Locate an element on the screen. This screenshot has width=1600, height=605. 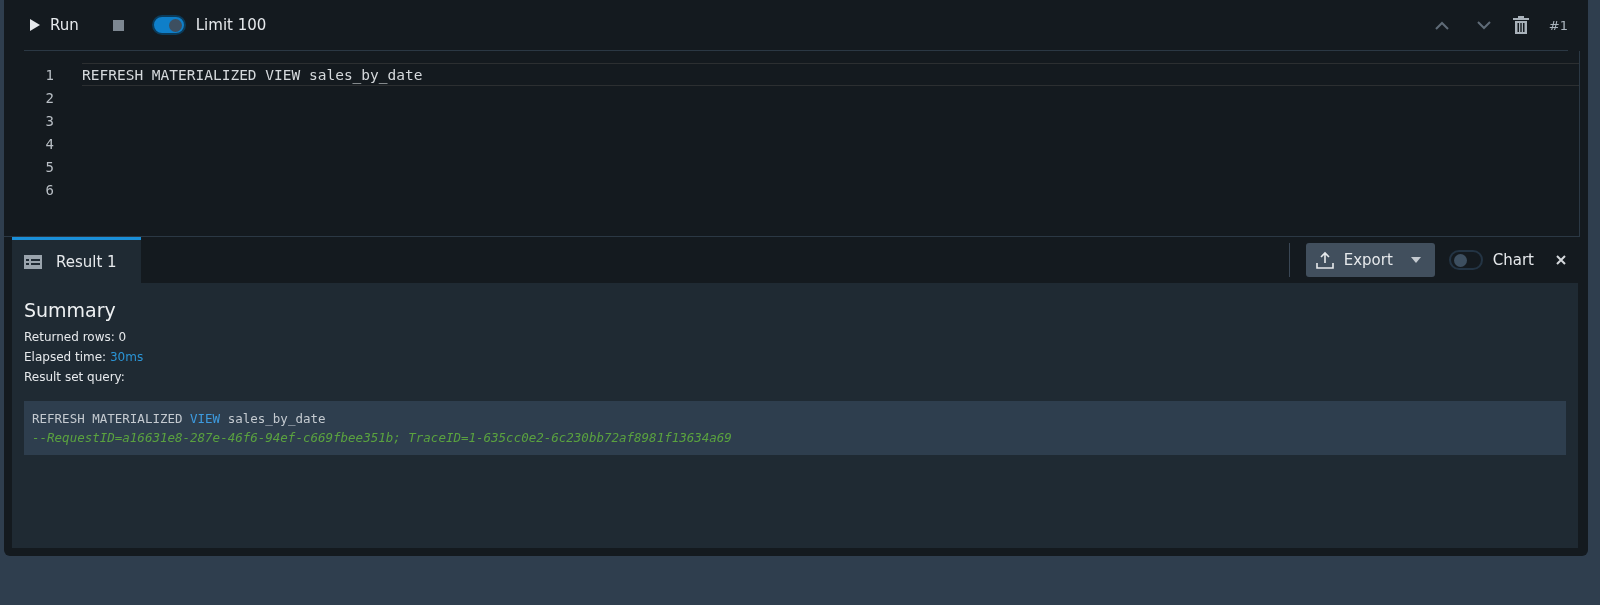
line-number: 4 is located at coordinates (49, 143).